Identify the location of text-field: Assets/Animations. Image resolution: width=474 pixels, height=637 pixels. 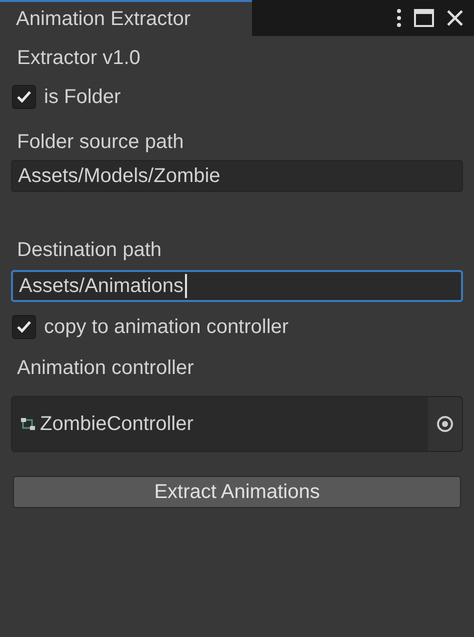
(237, 286).